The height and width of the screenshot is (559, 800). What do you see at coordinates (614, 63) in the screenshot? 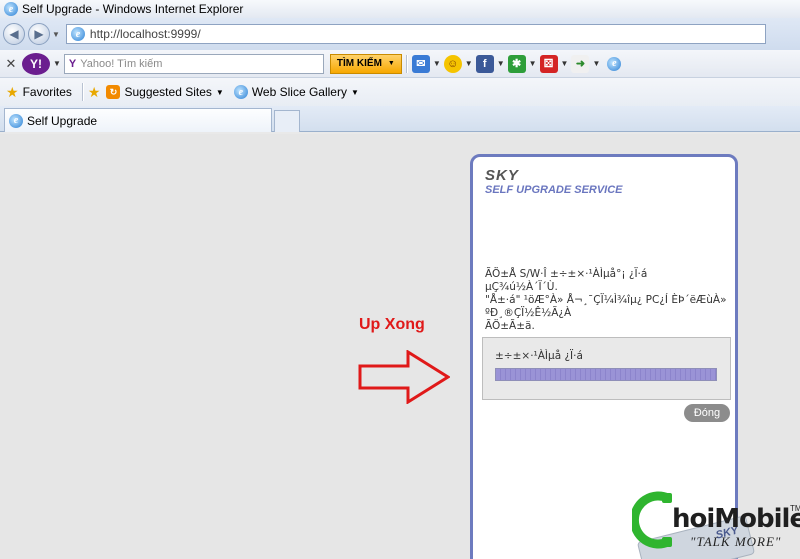
I see `ie-toolbar-icon: e` at bounding box center [614, 63].